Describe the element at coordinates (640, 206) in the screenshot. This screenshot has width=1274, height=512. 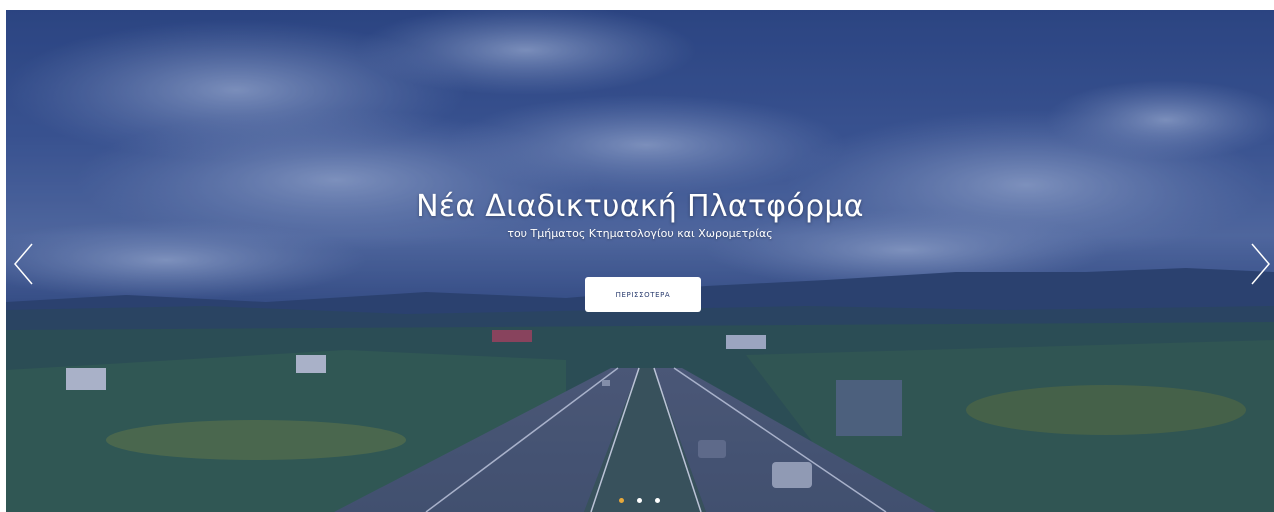
I see `slide-title: Νέα Διαδικτυακή Πλατφόρμα` at that location.